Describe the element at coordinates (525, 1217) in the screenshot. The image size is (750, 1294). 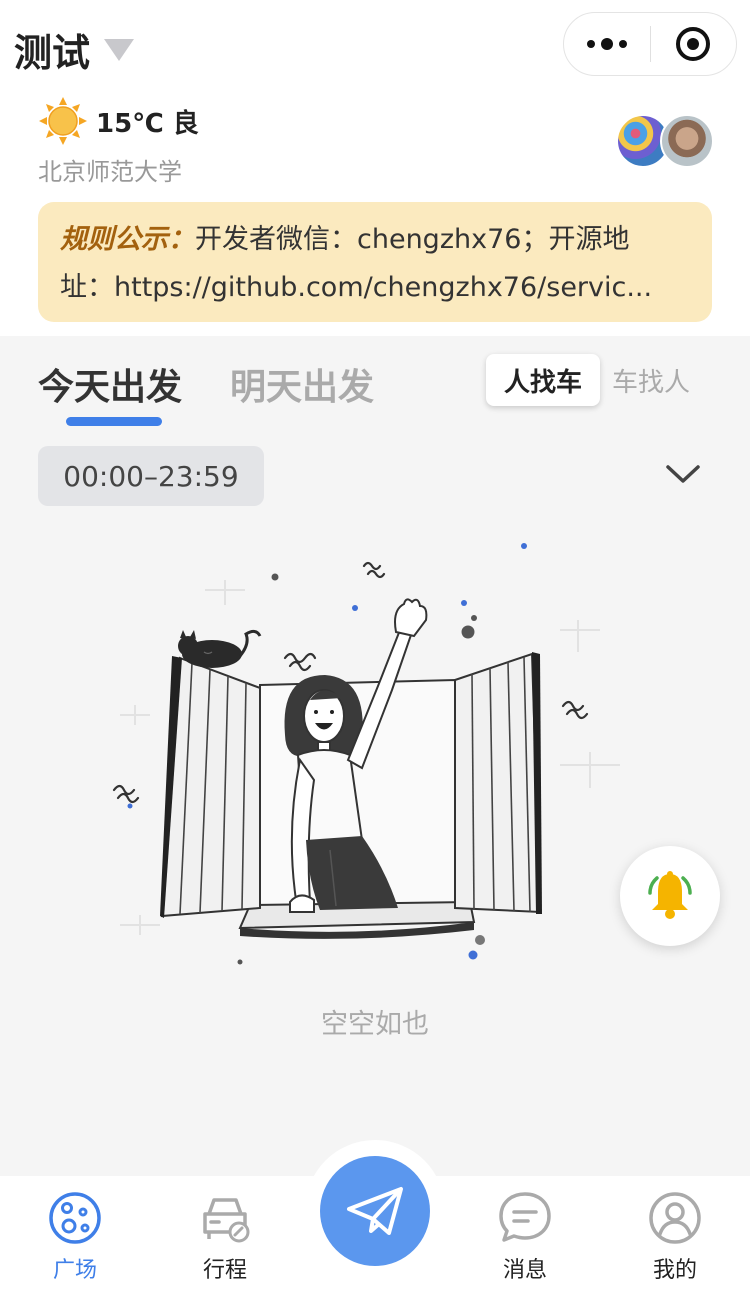
I see `chat-bubble-icon` at that location.